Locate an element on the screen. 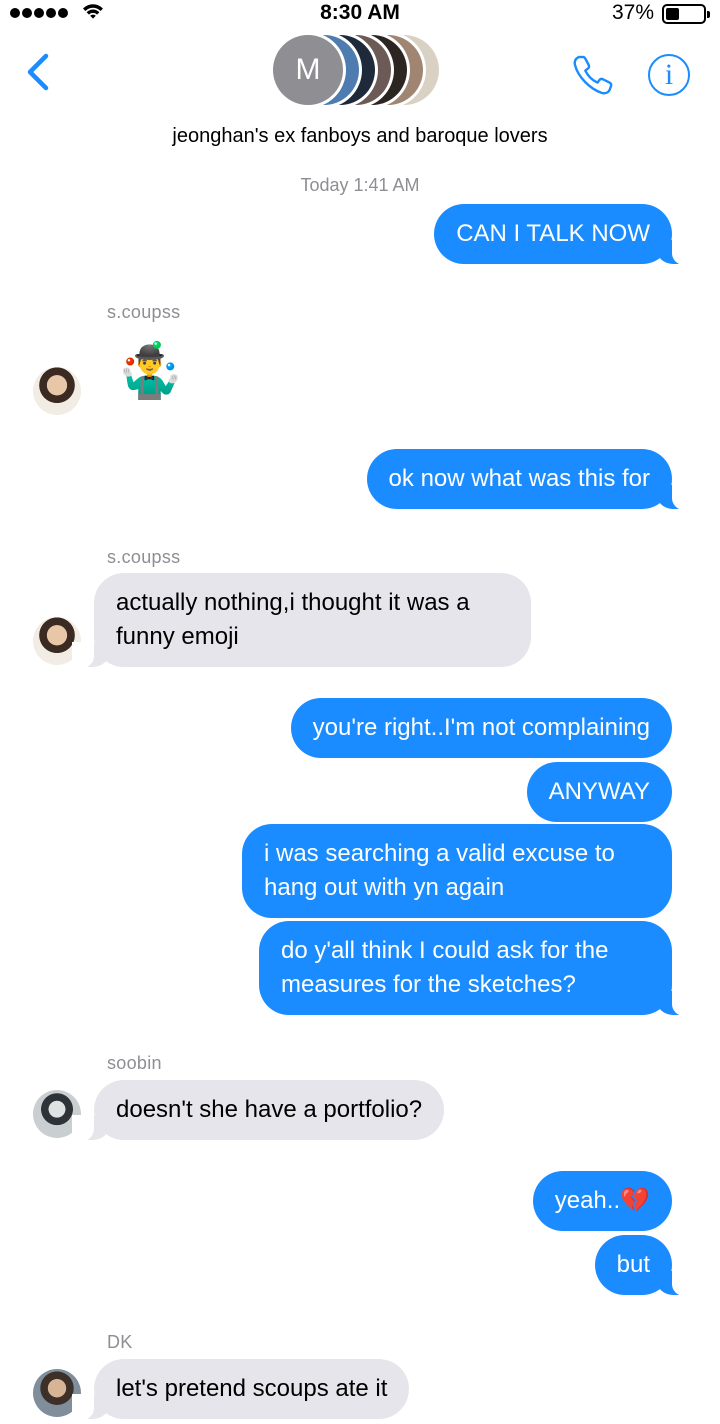  conversation-timestamp: Today 1:41 AM is located at coordinates (360, 185).